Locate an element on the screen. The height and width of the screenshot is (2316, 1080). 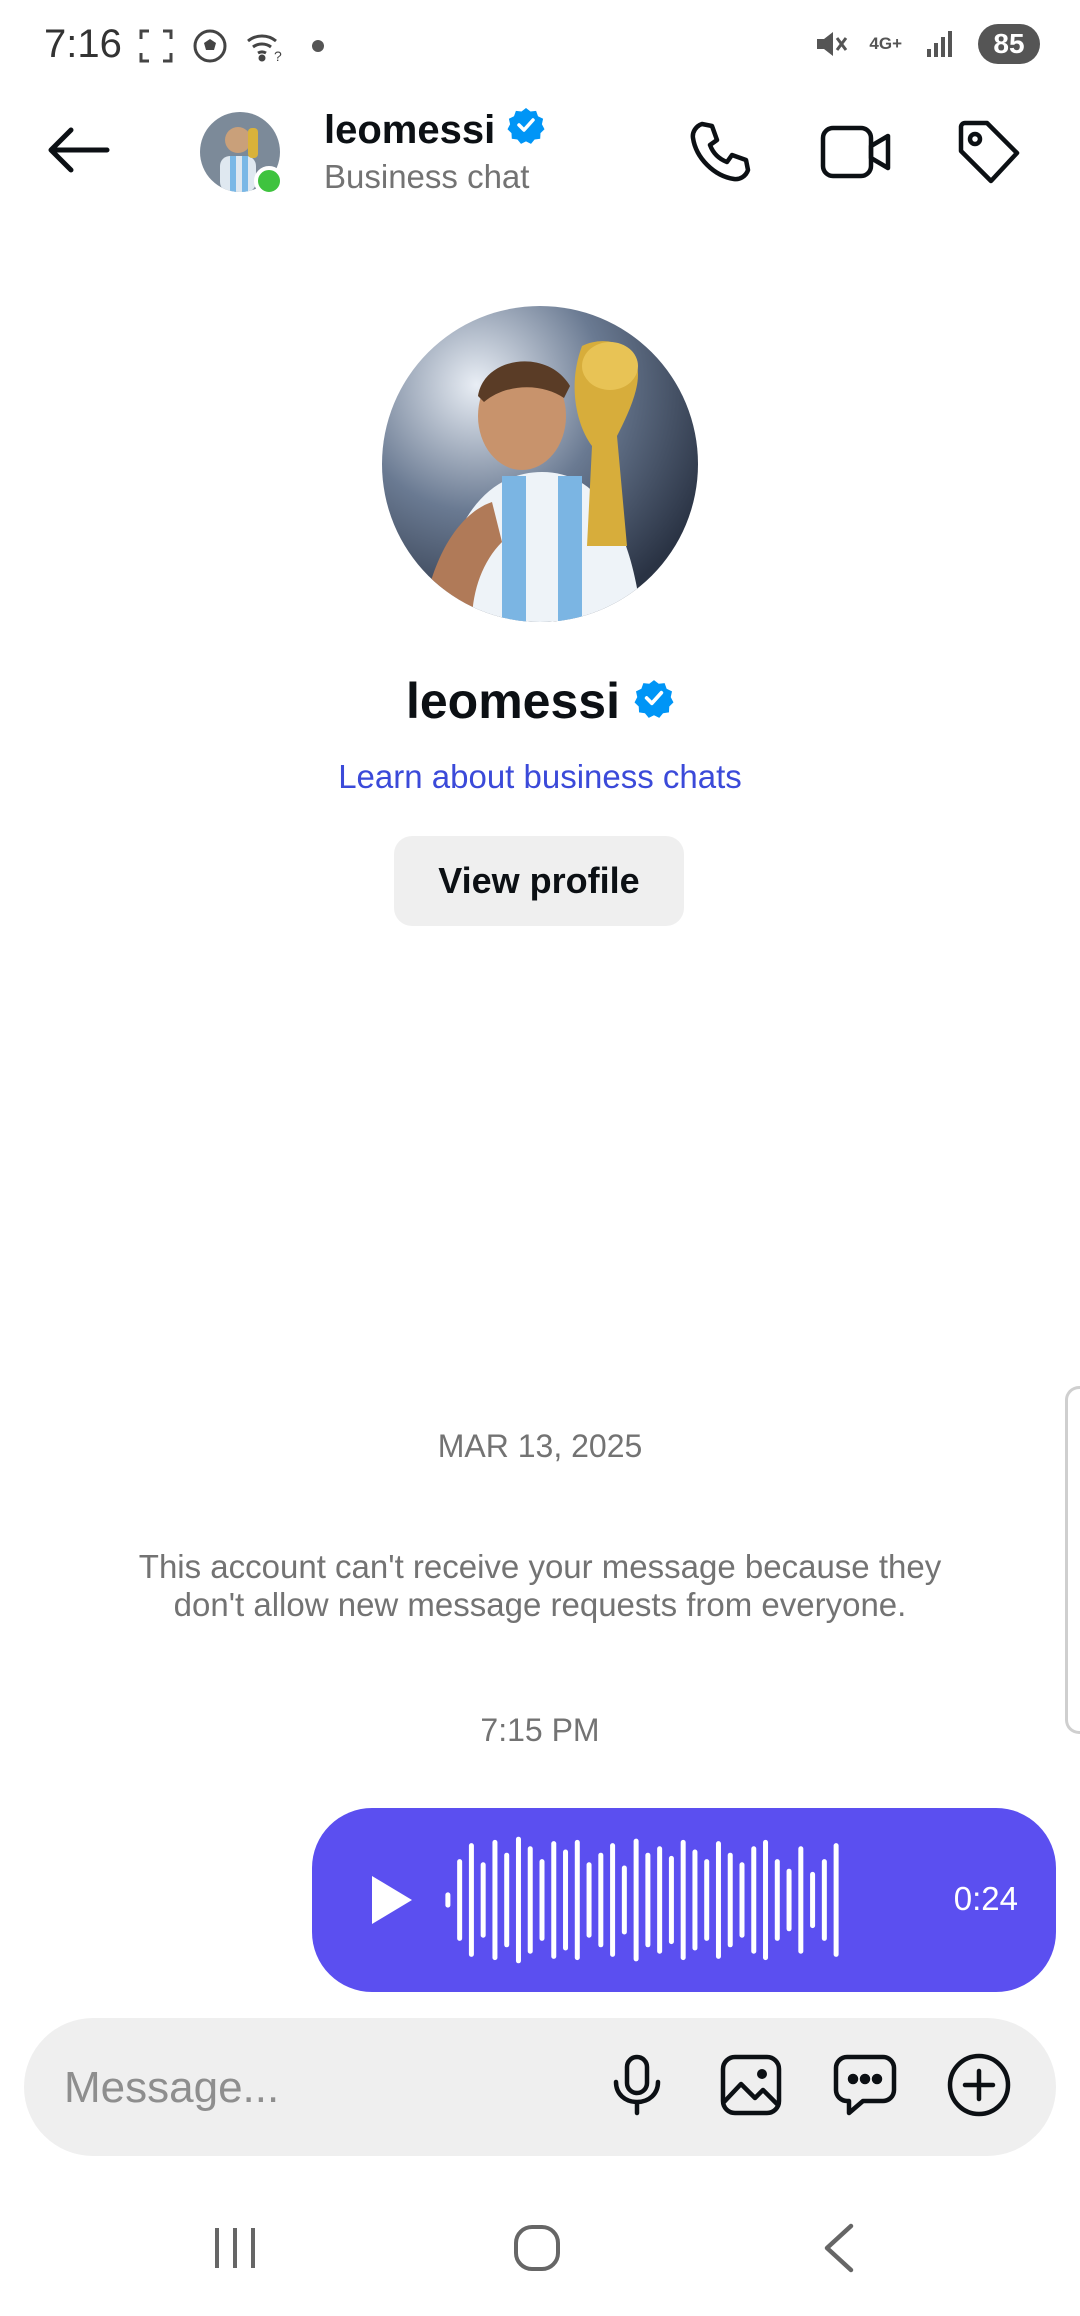
date-separator: MAR 13, 2025 is located at coordinates (540, 1446).